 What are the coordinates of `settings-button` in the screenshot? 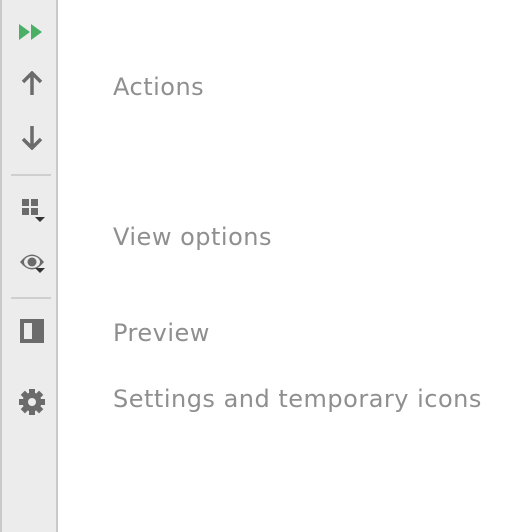 It's located at (32, 402).